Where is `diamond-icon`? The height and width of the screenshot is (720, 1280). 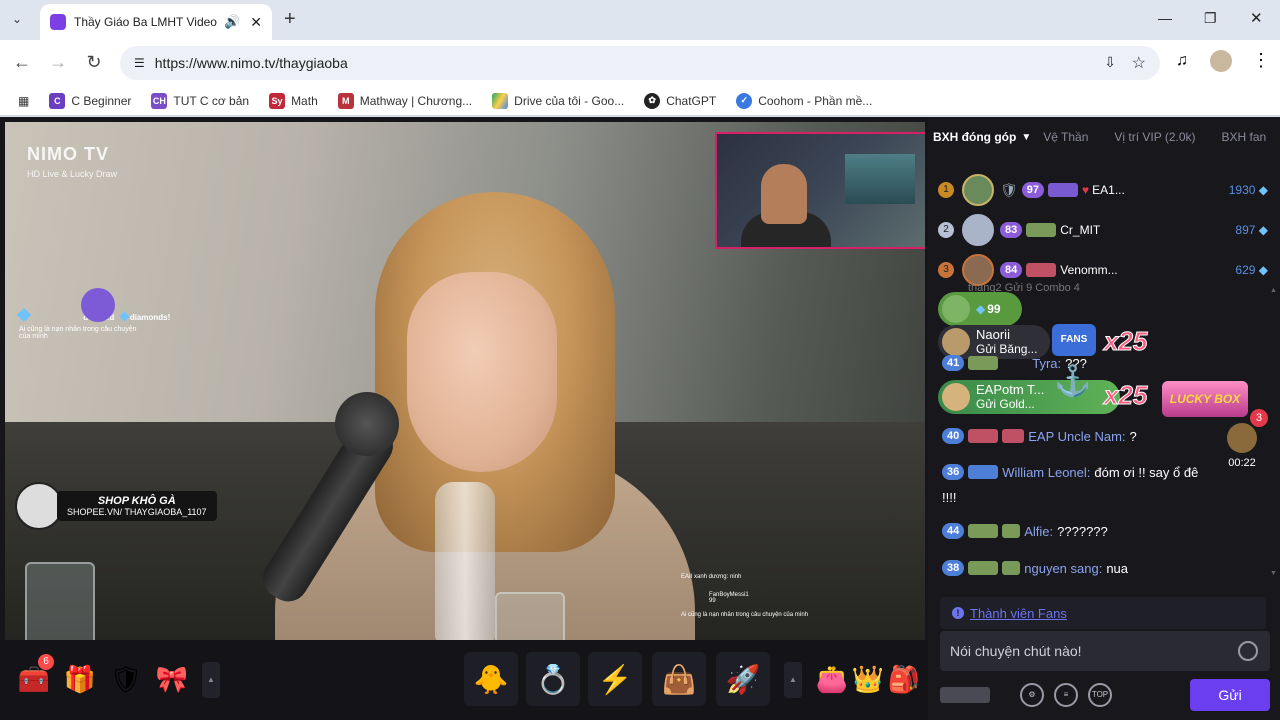
diamond-icon is located at coordinates (24, 315).